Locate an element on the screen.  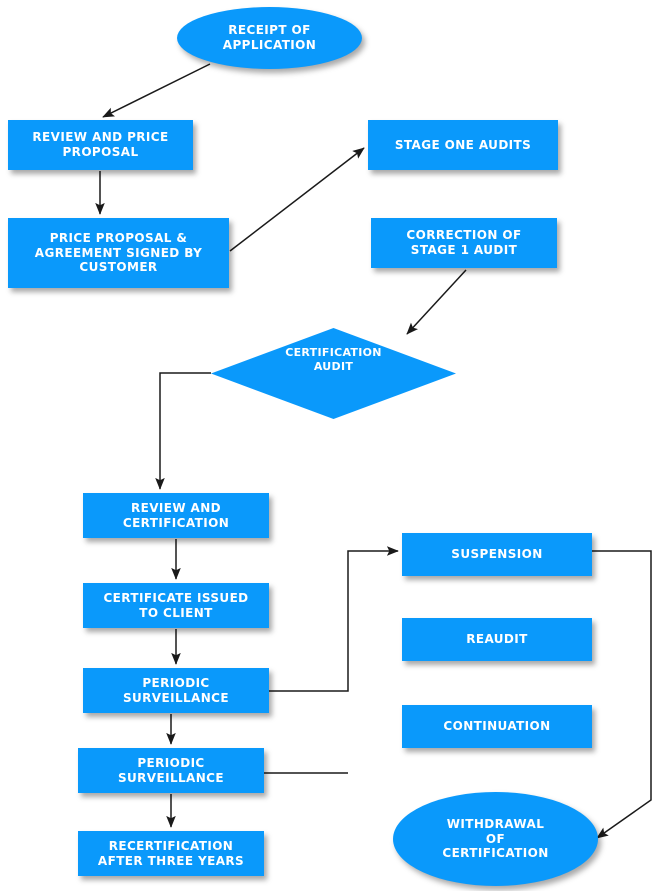
node-certification-audit: CERTIFICATION AUDIT is located at coordinates (333, 373).